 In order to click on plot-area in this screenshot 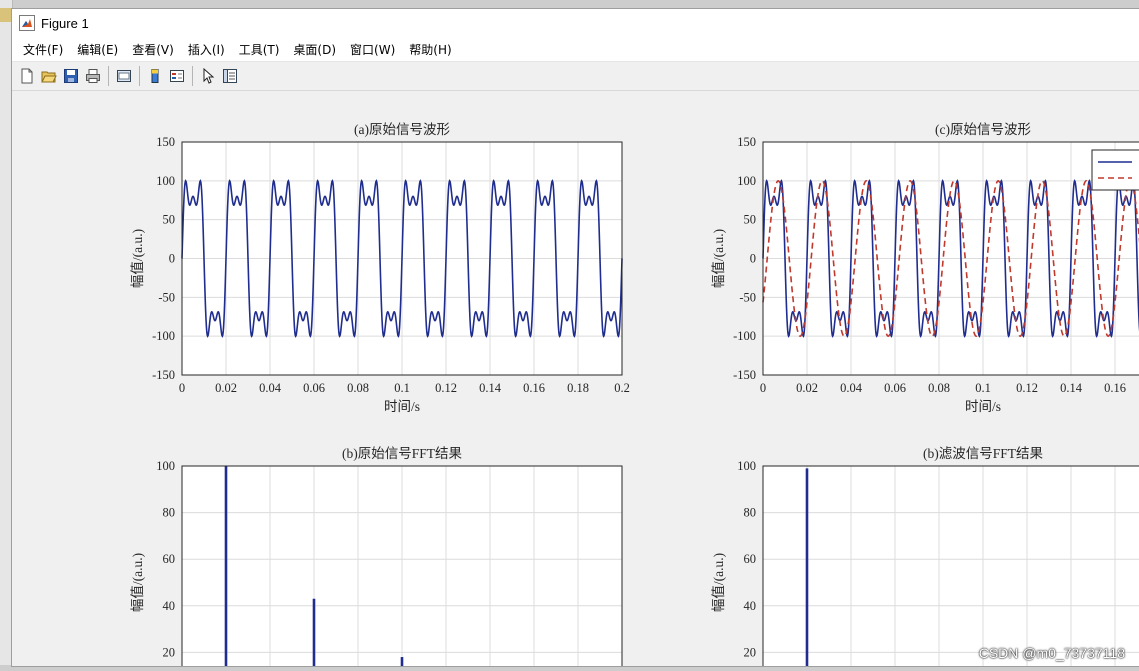, I will do `click(951, 568)`.